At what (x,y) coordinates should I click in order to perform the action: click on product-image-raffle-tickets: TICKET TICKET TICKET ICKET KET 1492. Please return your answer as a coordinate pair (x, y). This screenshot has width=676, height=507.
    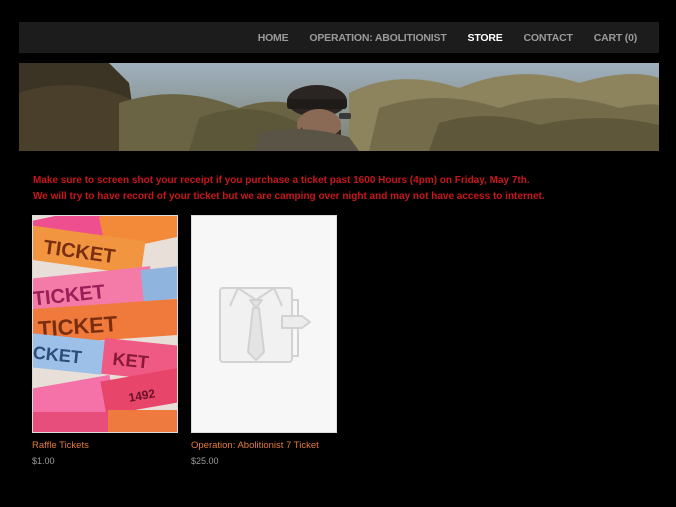
    Looking at the image, I should click on (105, 324).